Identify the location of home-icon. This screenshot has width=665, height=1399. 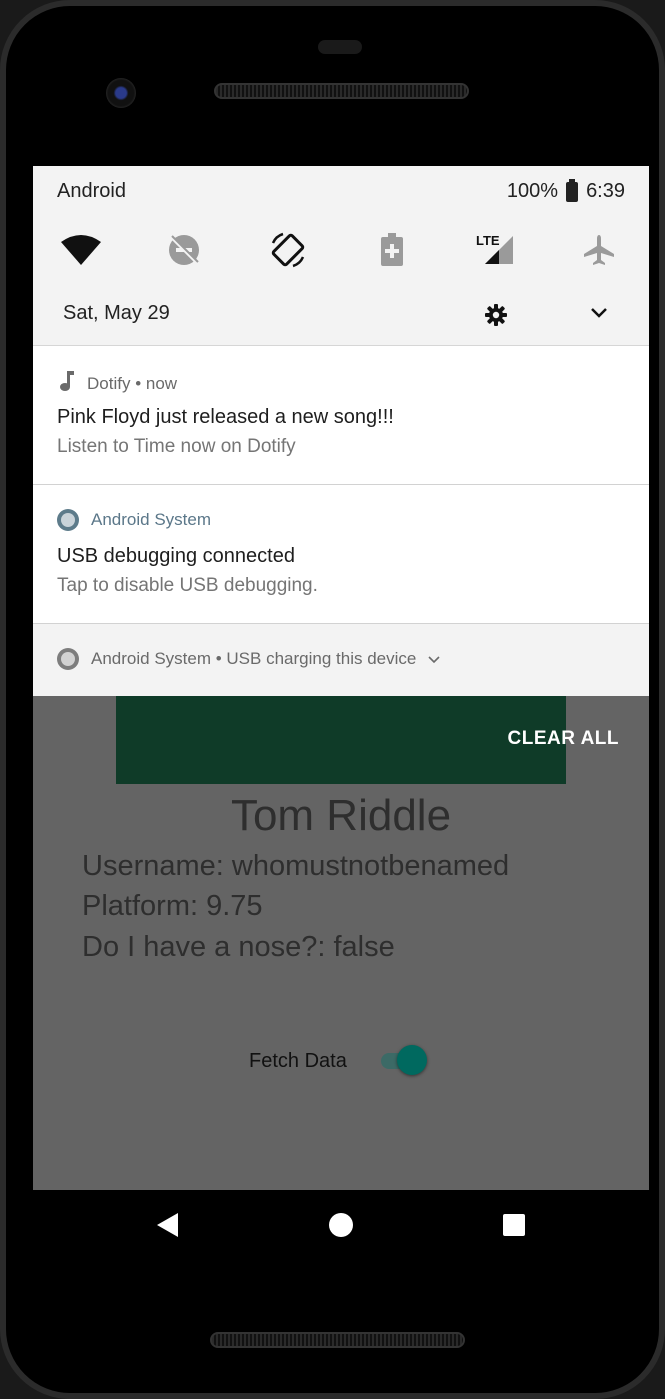
(341, 1225).